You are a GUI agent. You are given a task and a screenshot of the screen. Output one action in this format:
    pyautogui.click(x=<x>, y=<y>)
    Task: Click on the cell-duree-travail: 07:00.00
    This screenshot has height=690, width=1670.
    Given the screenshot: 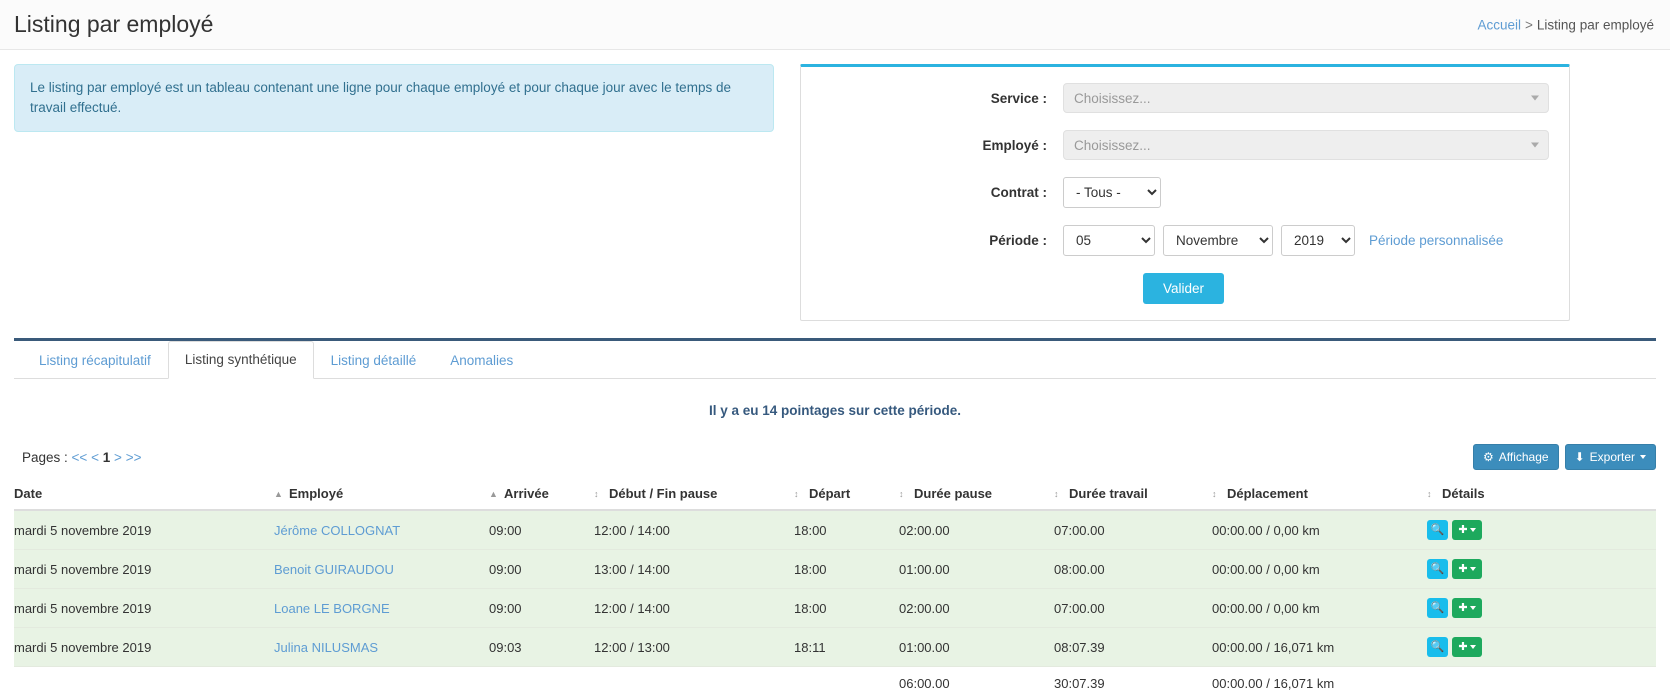 What is the action you would take?
    pyautogui.click(x=1133, y=608)
    